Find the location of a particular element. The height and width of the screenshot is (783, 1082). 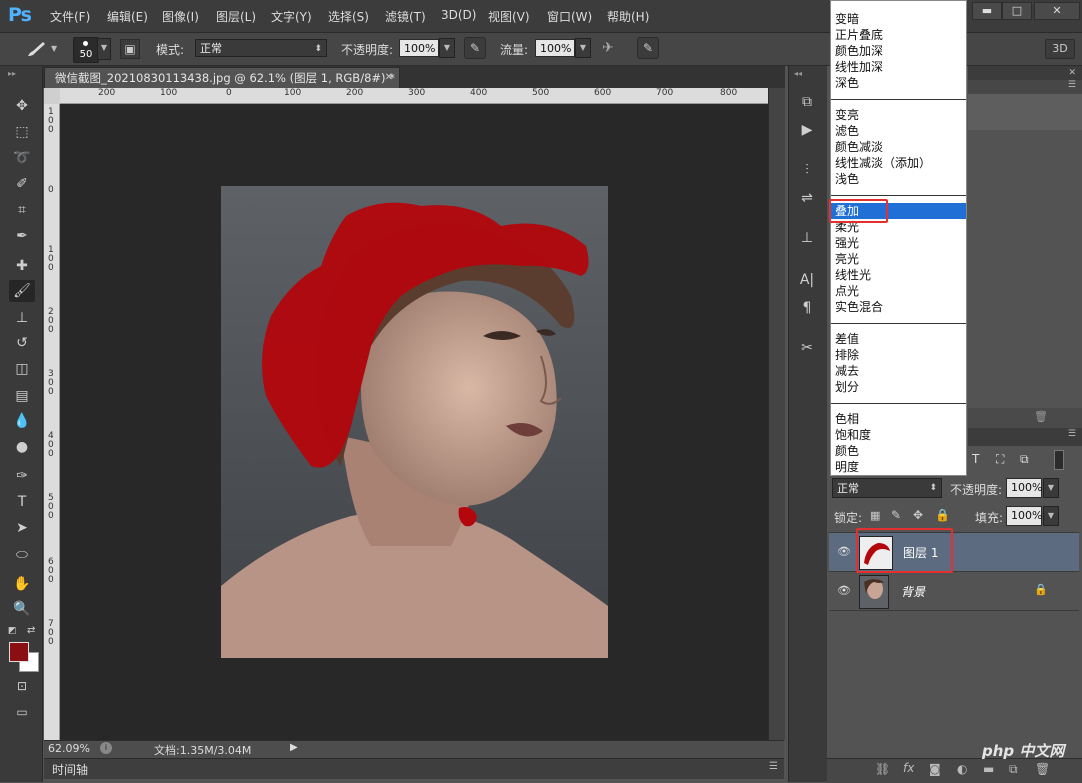

crop-tool-icon: ⌗ is located at coordinates (22, 210).